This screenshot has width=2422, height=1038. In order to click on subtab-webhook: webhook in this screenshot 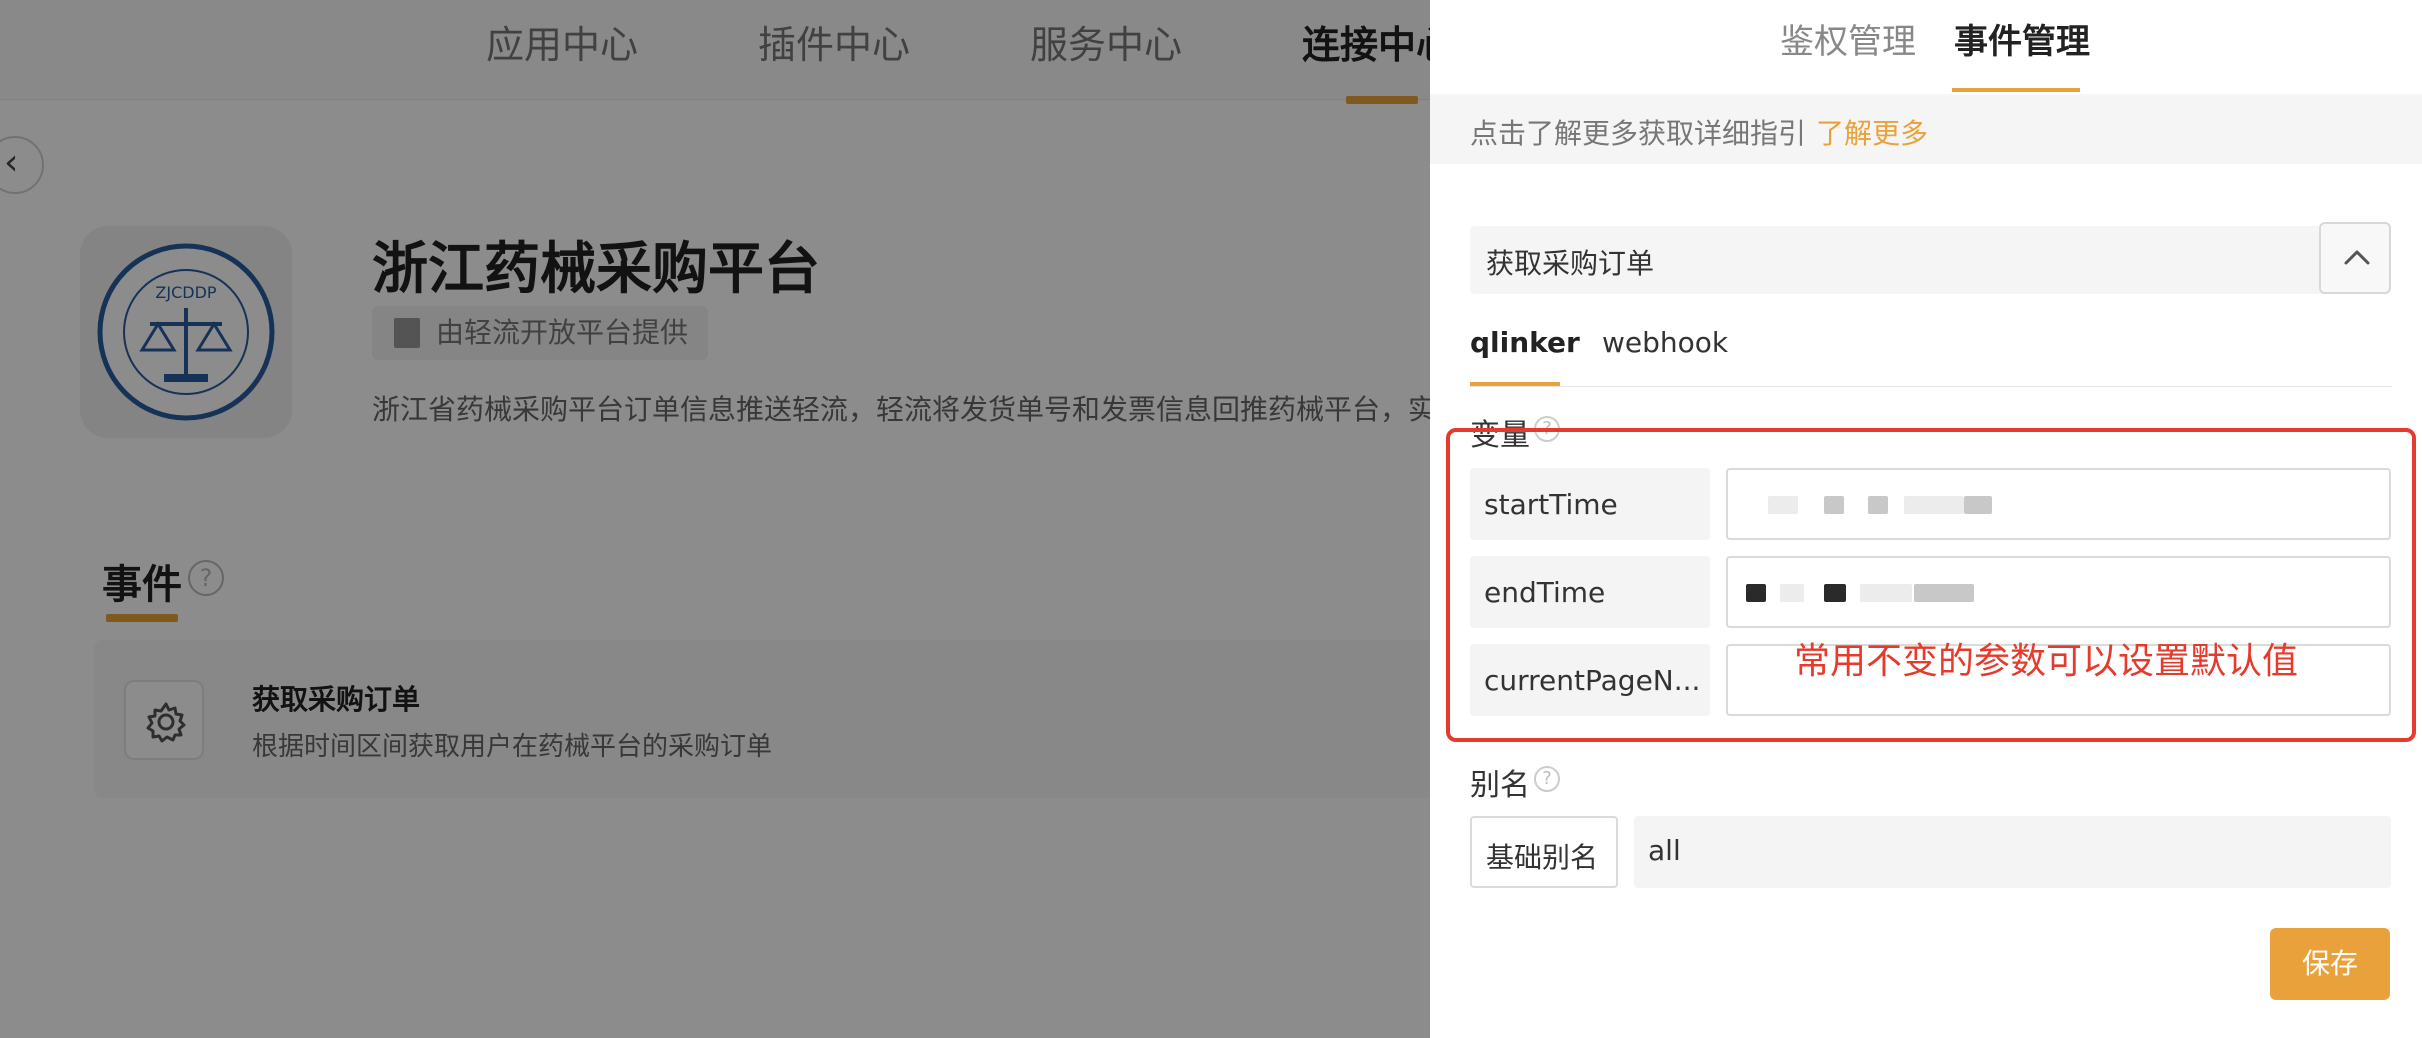, I will do `click(1665, 342)`.